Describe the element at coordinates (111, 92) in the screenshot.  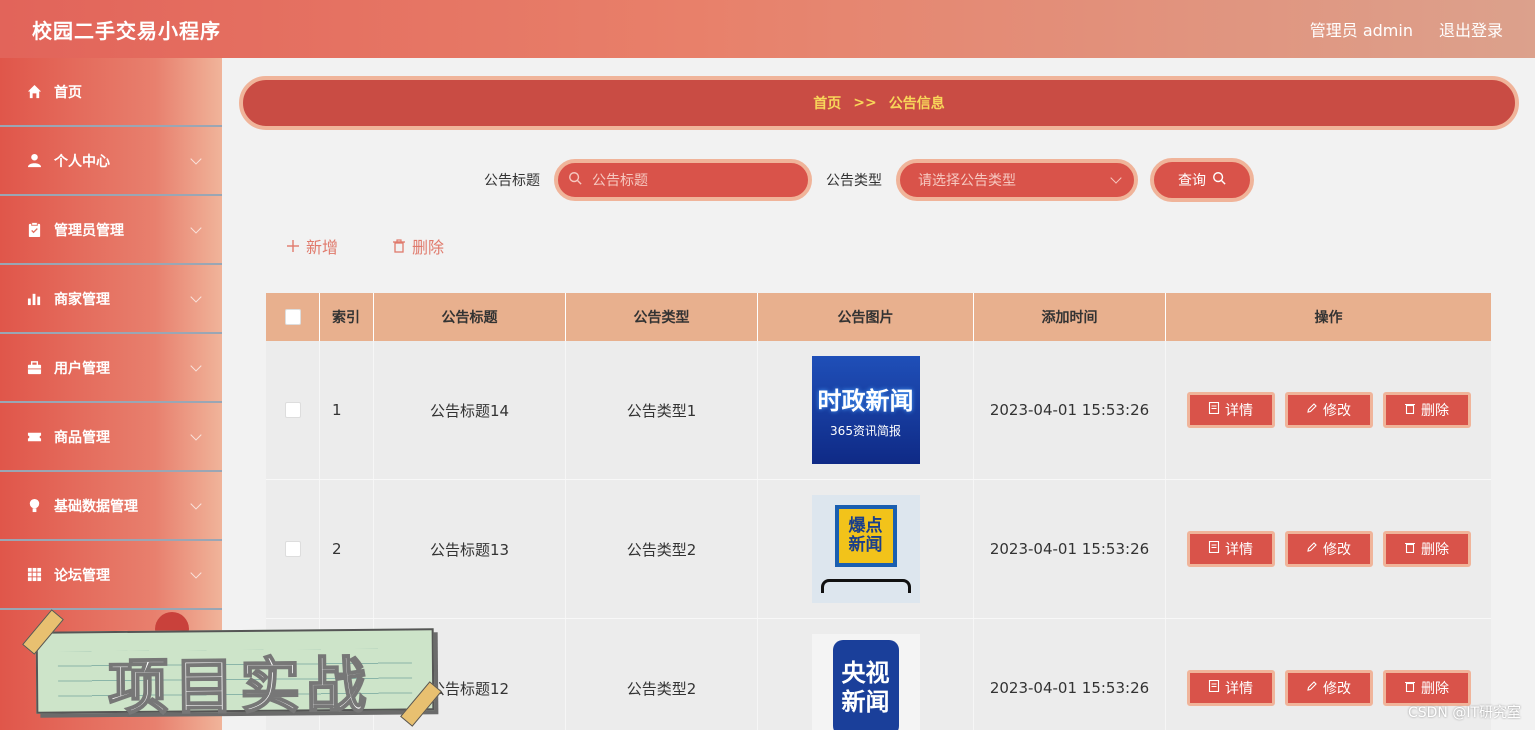
I see `sidebar-item-home: 首页` at that location.